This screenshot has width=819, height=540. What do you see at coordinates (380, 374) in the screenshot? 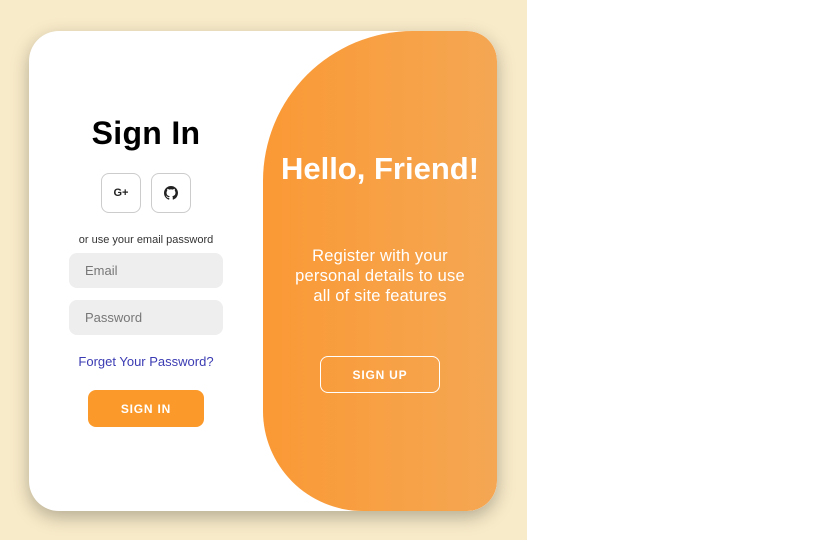
I see `sign-up-button: SIGN UP` at bounding box center [380, 374].